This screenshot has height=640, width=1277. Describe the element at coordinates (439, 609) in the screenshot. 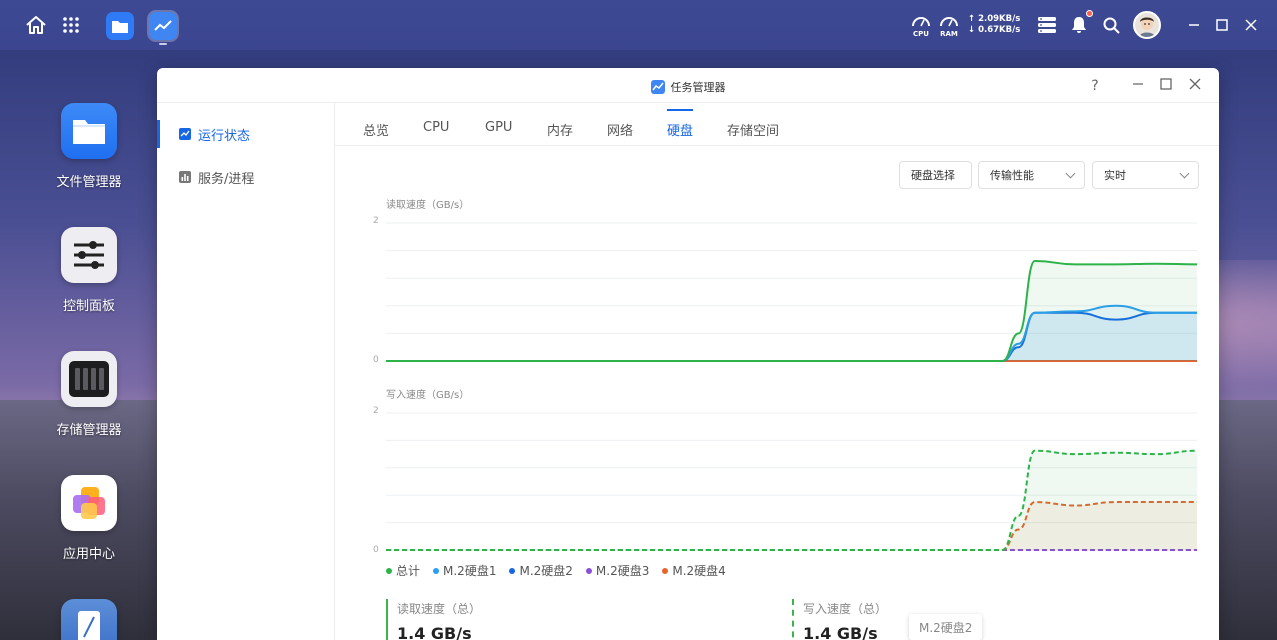

I see `read-speed-stat-label: 读取速度（总）` at that location.